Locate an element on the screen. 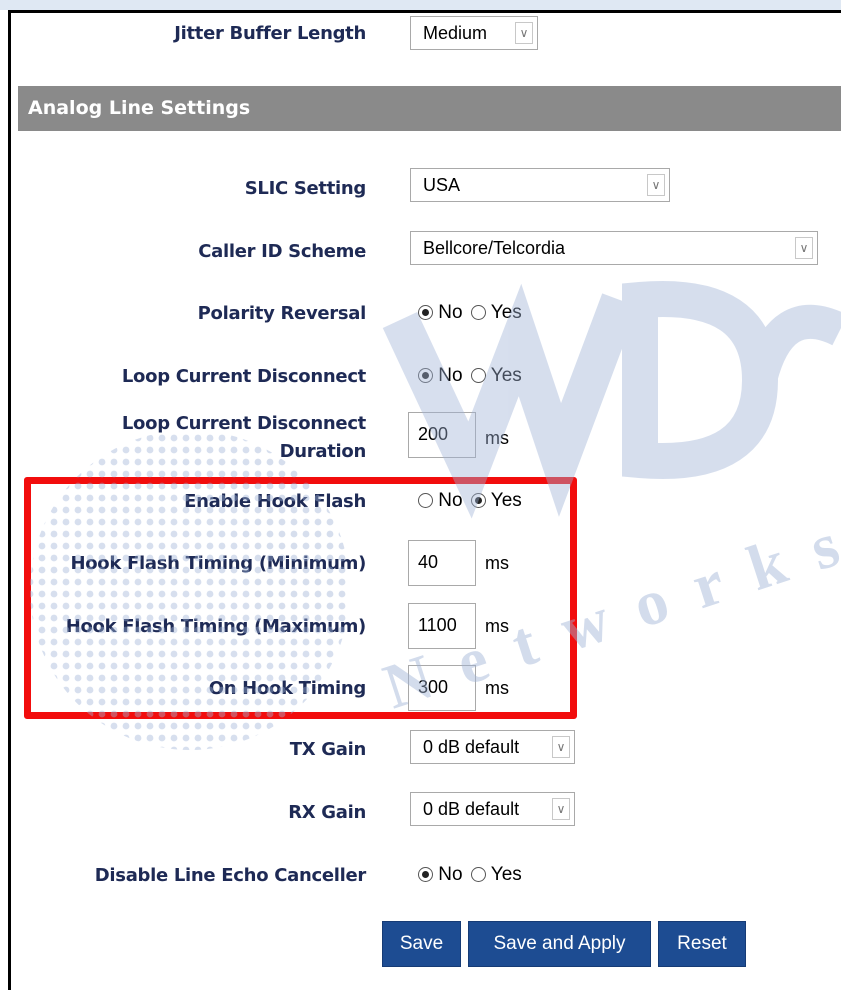 Image resolution: width=841 pixels, height=990 pixels. polarity-reversal-label: Polarity Reversal is located at coordinates (282, 313).